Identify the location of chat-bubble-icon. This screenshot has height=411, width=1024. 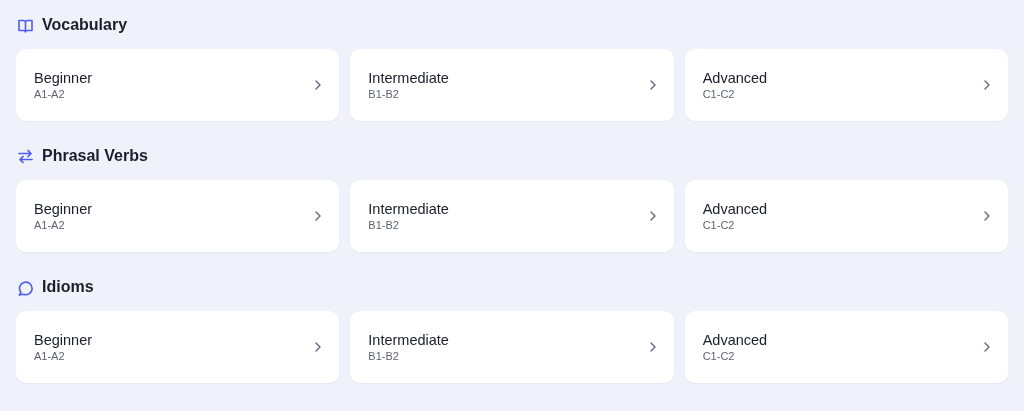
(25, 287).